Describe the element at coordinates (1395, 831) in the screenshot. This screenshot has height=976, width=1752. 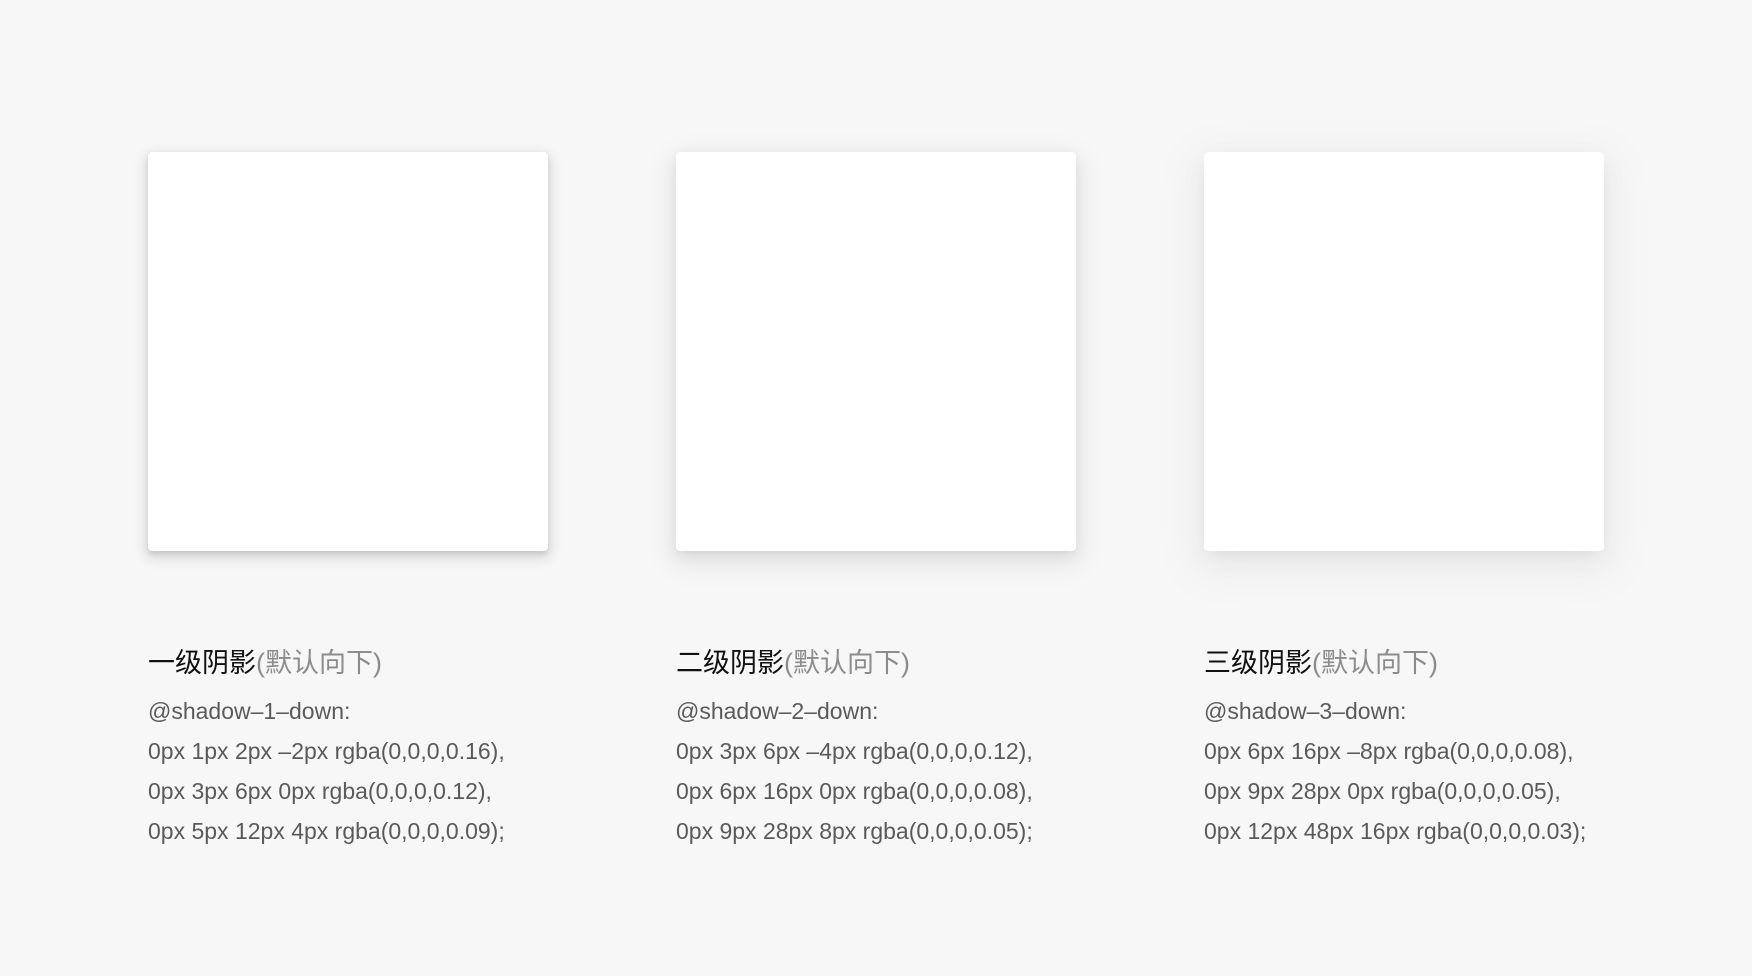
I see `shadow-level-3-line-3: 0px 12px 48px 16px rgba(0,0,0,0.03);` at that location.